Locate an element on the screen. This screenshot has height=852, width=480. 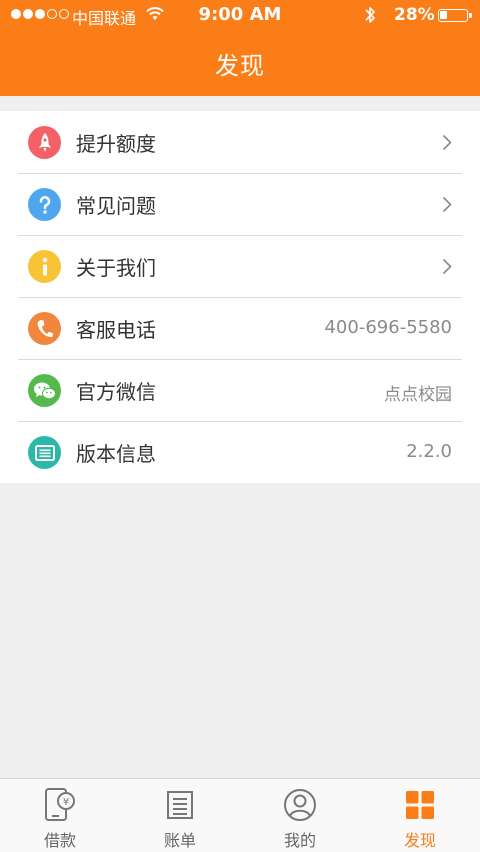
wechat-account-name: 点点校园 is located at coordinates (418, 395).